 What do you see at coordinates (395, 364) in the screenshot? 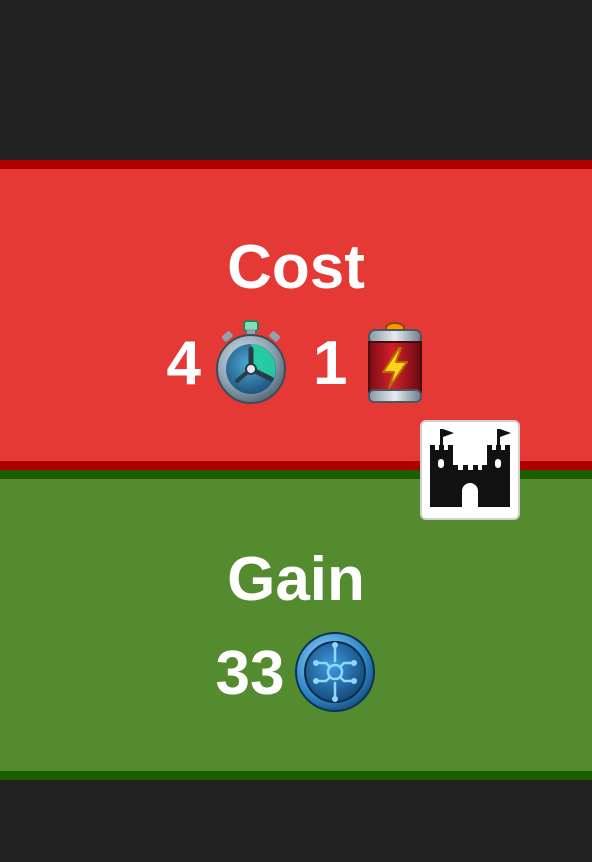
I see `battery-icon` at bounding box center [395, 364].